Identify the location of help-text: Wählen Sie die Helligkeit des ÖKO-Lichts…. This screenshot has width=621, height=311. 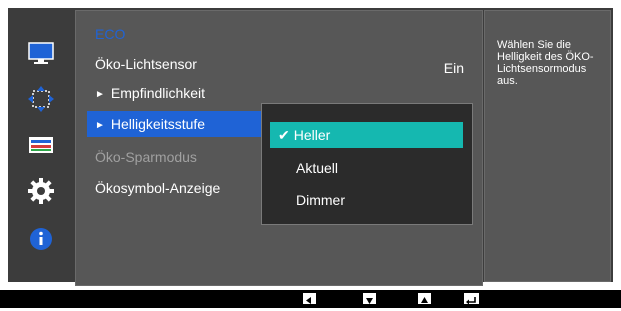
(545, 63).